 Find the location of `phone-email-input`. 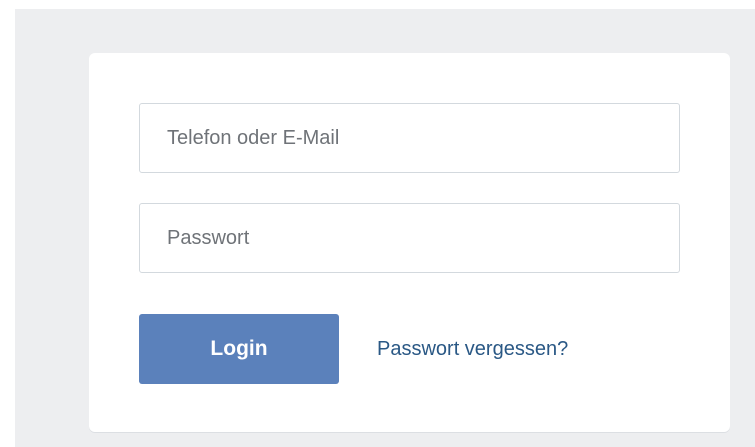

phone-email-input is located at coordinates (409, 138).